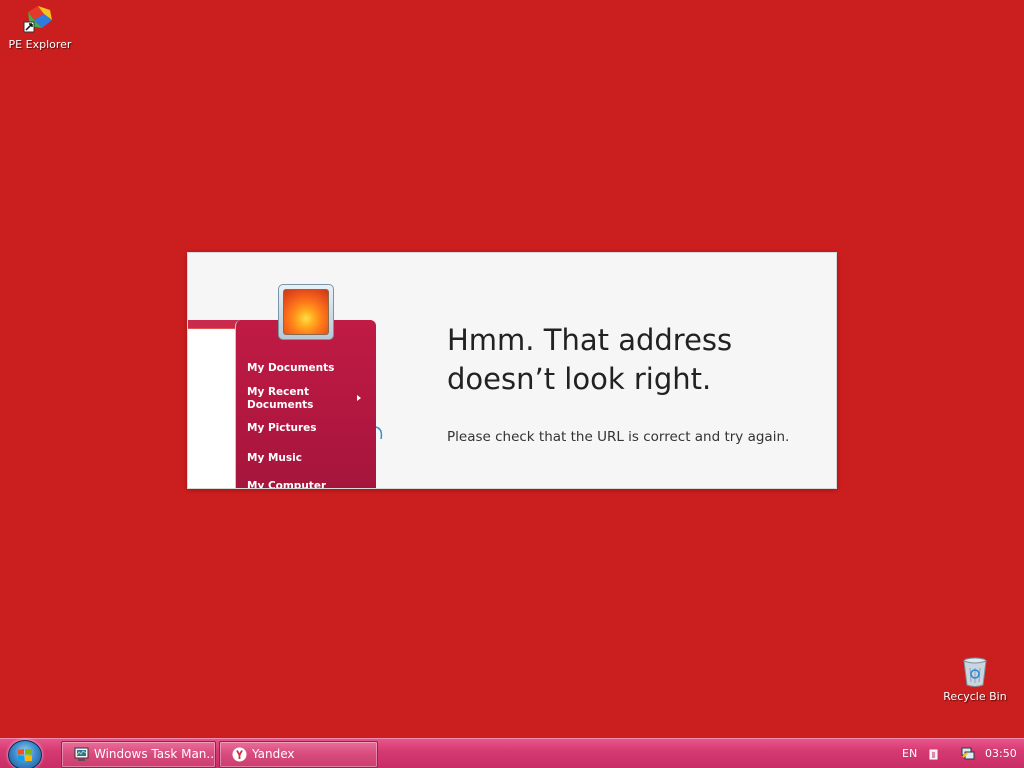 The width and height of the screenshot is (1024, 768). I want to click on user-avatar-icon, so click(306, 312).